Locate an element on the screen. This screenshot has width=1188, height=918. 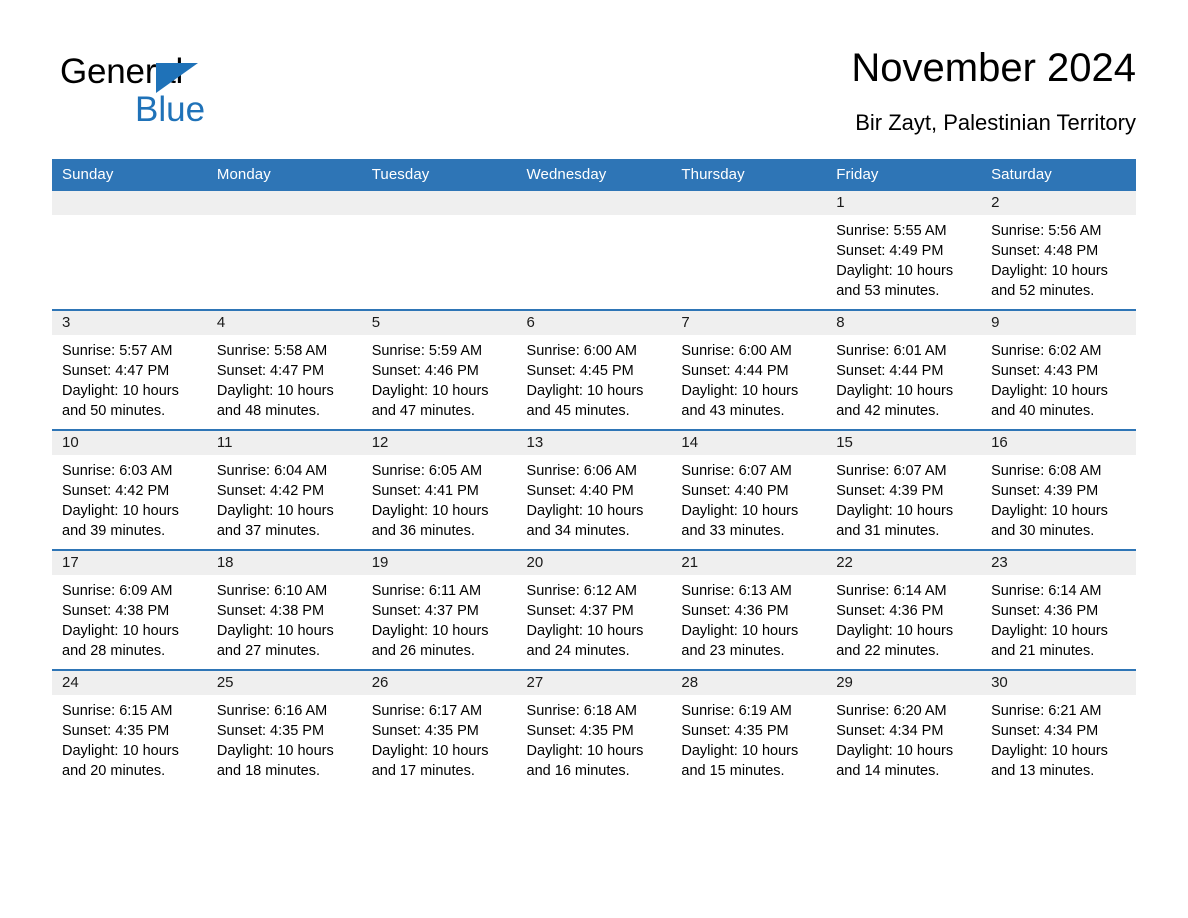
general-blue-logo: General Blue is located at coordinates (190, 97).